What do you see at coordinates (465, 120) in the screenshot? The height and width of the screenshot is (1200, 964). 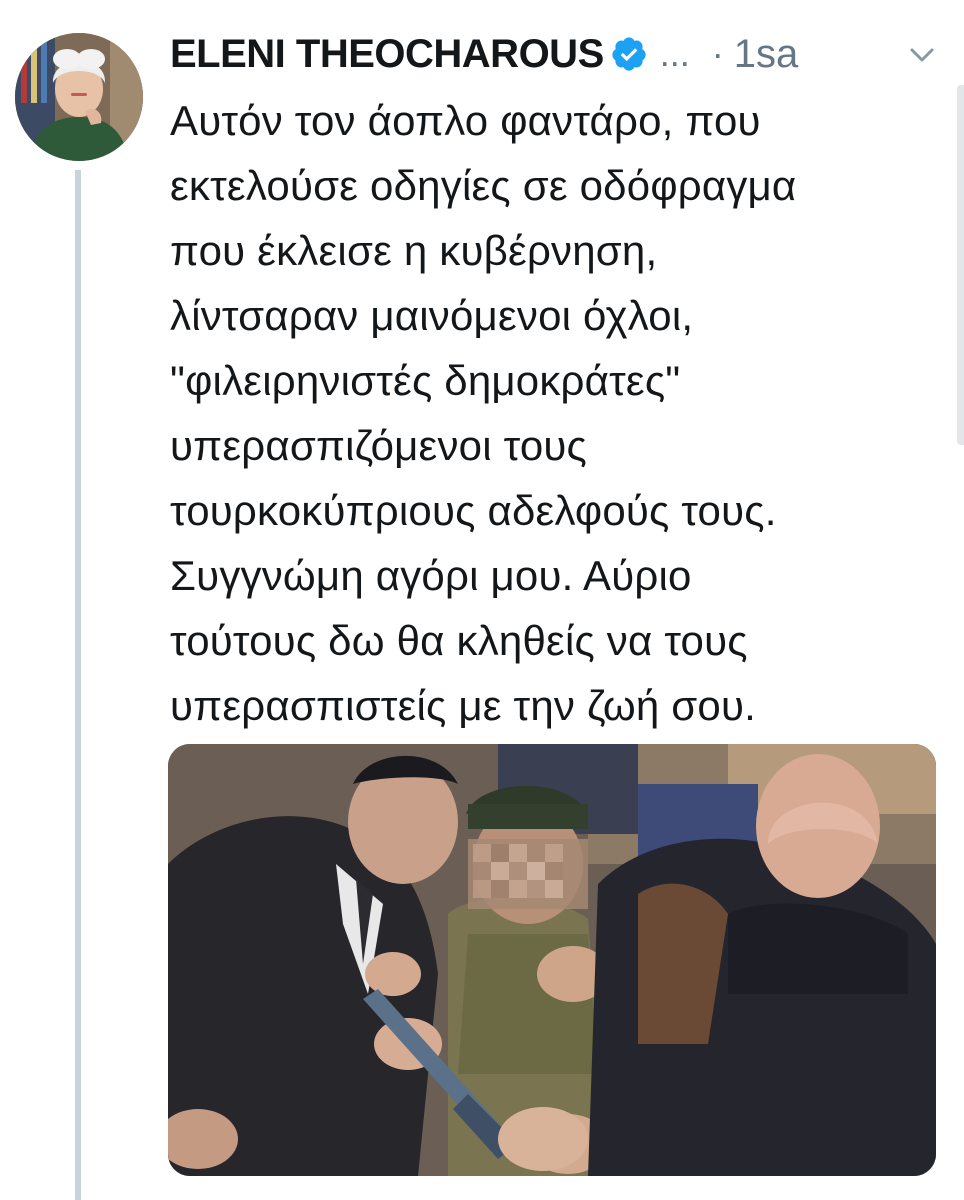 I see `tweet-text-line: Αυτόν τον άοπλο φαντάρο, που` at bounding box center [465, 120].